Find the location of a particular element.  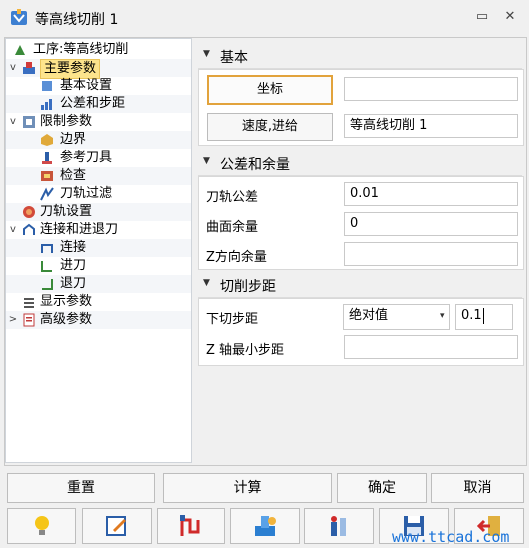

tolerance-icon is located at coordinates (46, 104).